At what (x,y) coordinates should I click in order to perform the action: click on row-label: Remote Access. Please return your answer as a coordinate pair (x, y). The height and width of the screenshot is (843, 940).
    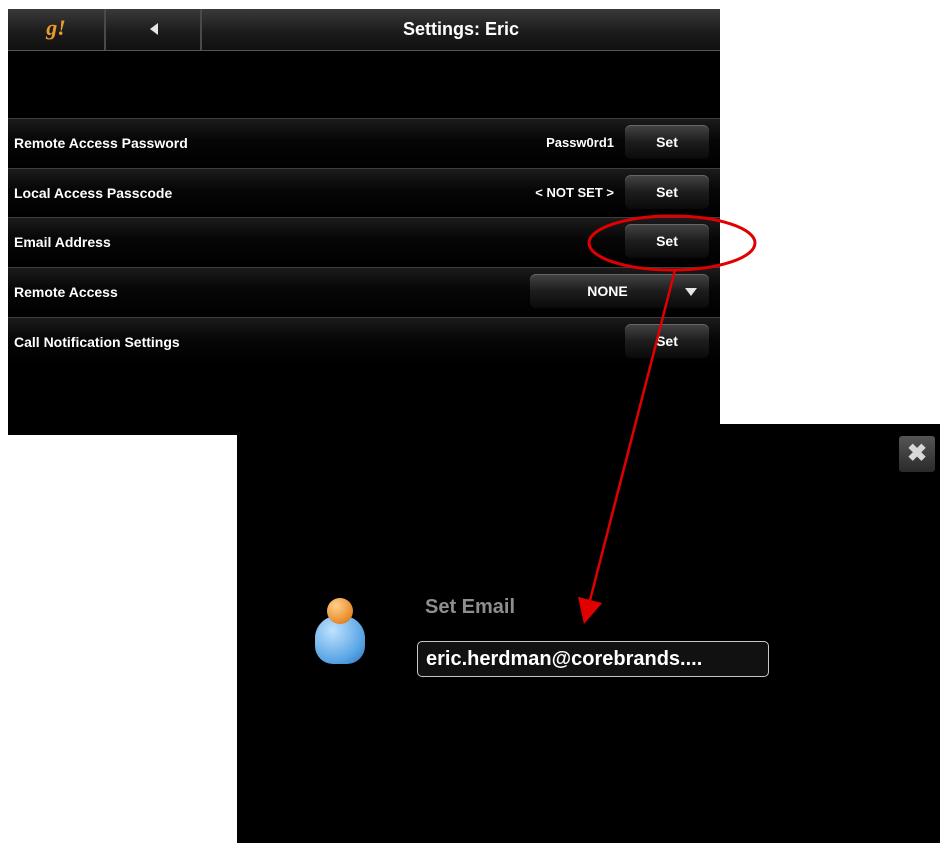
    Looking at the image, I should click on (66, 292).